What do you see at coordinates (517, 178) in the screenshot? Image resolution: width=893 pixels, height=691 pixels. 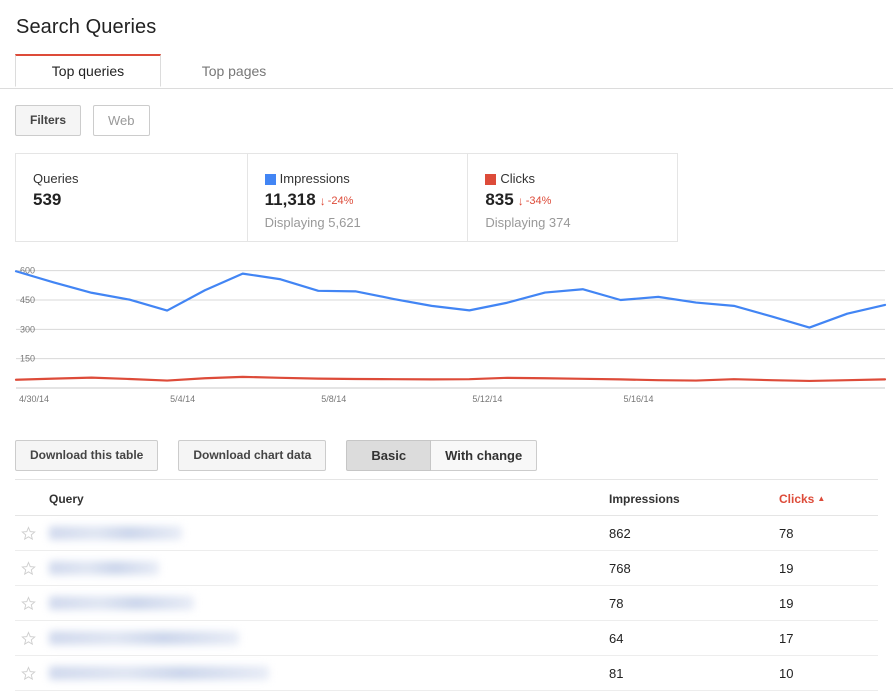 I see `clicks-label-text: Clicks` at bounding box center [517, 178].